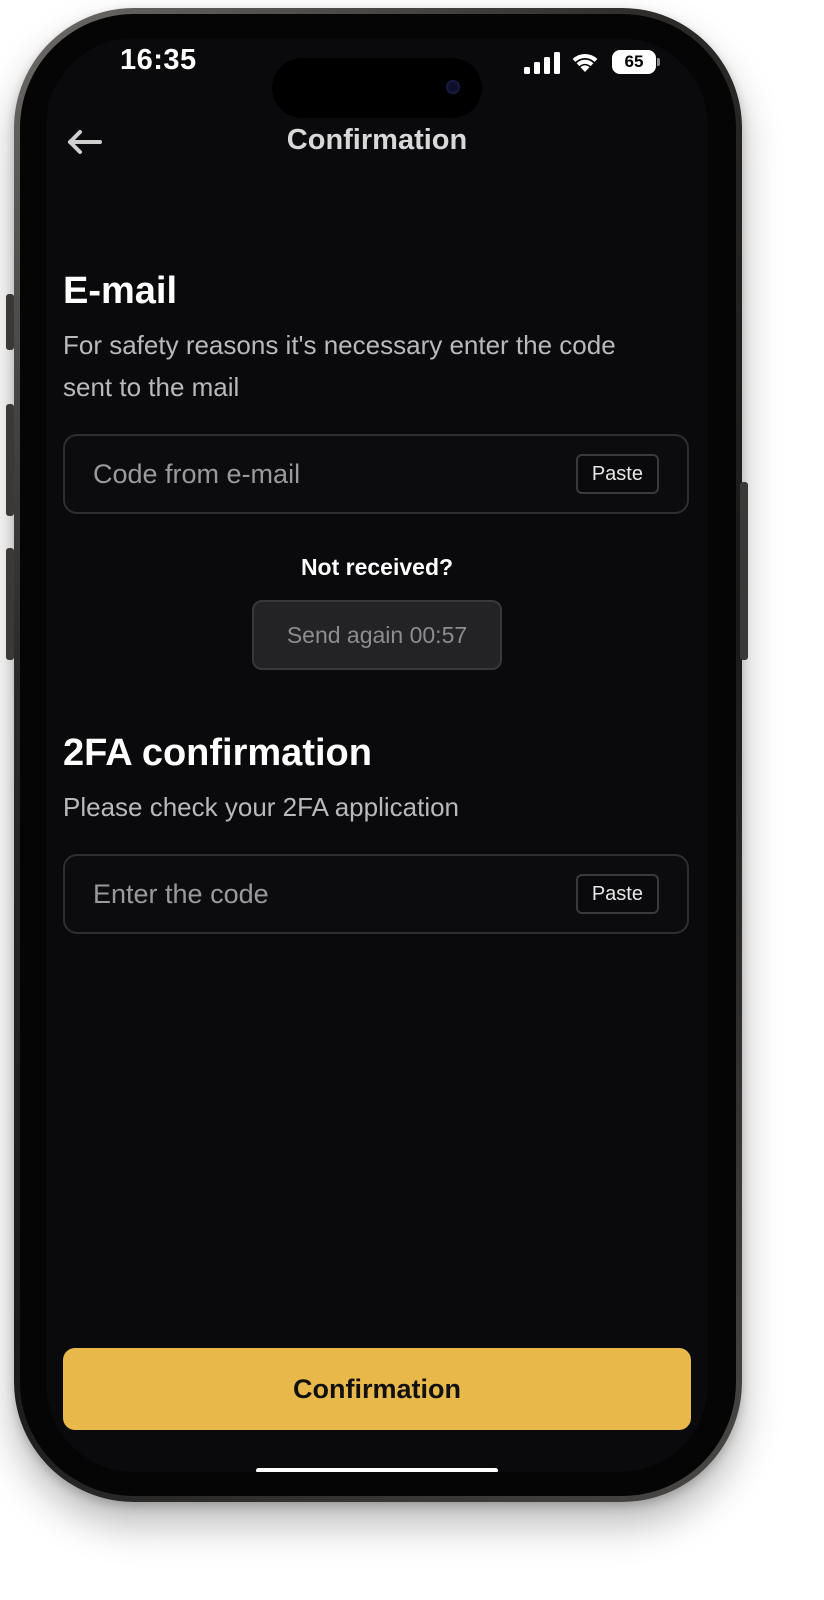  What do you see at coordinates (585, 62) in the screenshot?
I see `wifi-icon` at bounding box center [585, 62].